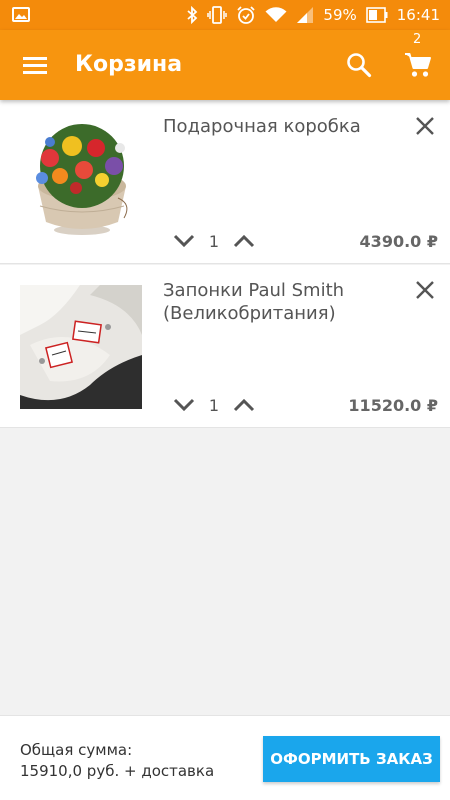 The image size is (450, 800). I want to click on flower-box-photo, so click(81, 180).